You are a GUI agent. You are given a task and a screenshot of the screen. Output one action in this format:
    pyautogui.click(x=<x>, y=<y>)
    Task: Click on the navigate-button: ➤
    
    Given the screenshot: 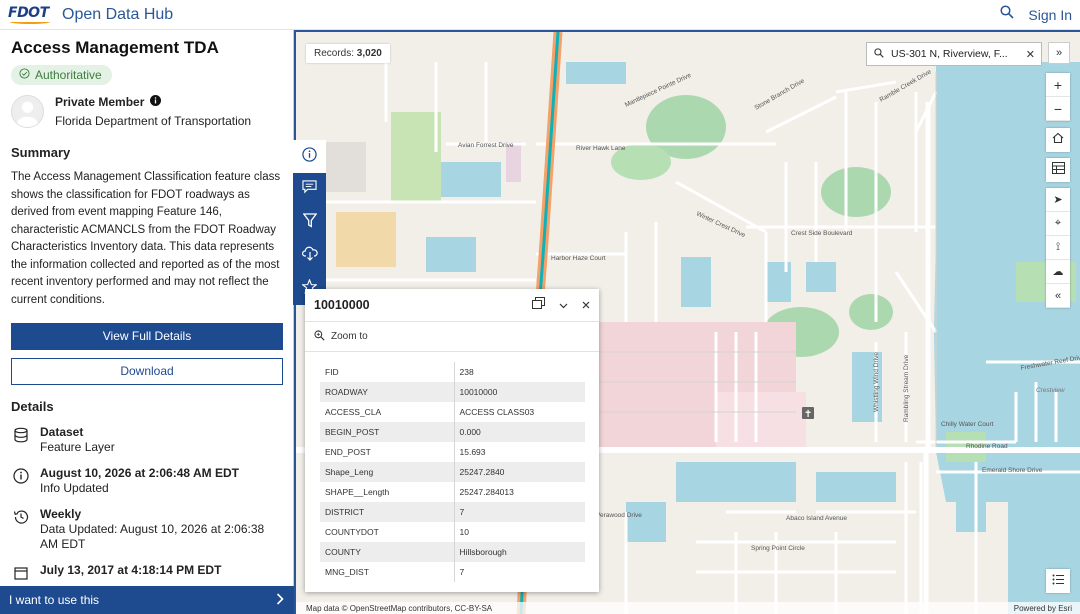 What is the action you would take?
    pyautogui.click(x=1058, y=200)
    